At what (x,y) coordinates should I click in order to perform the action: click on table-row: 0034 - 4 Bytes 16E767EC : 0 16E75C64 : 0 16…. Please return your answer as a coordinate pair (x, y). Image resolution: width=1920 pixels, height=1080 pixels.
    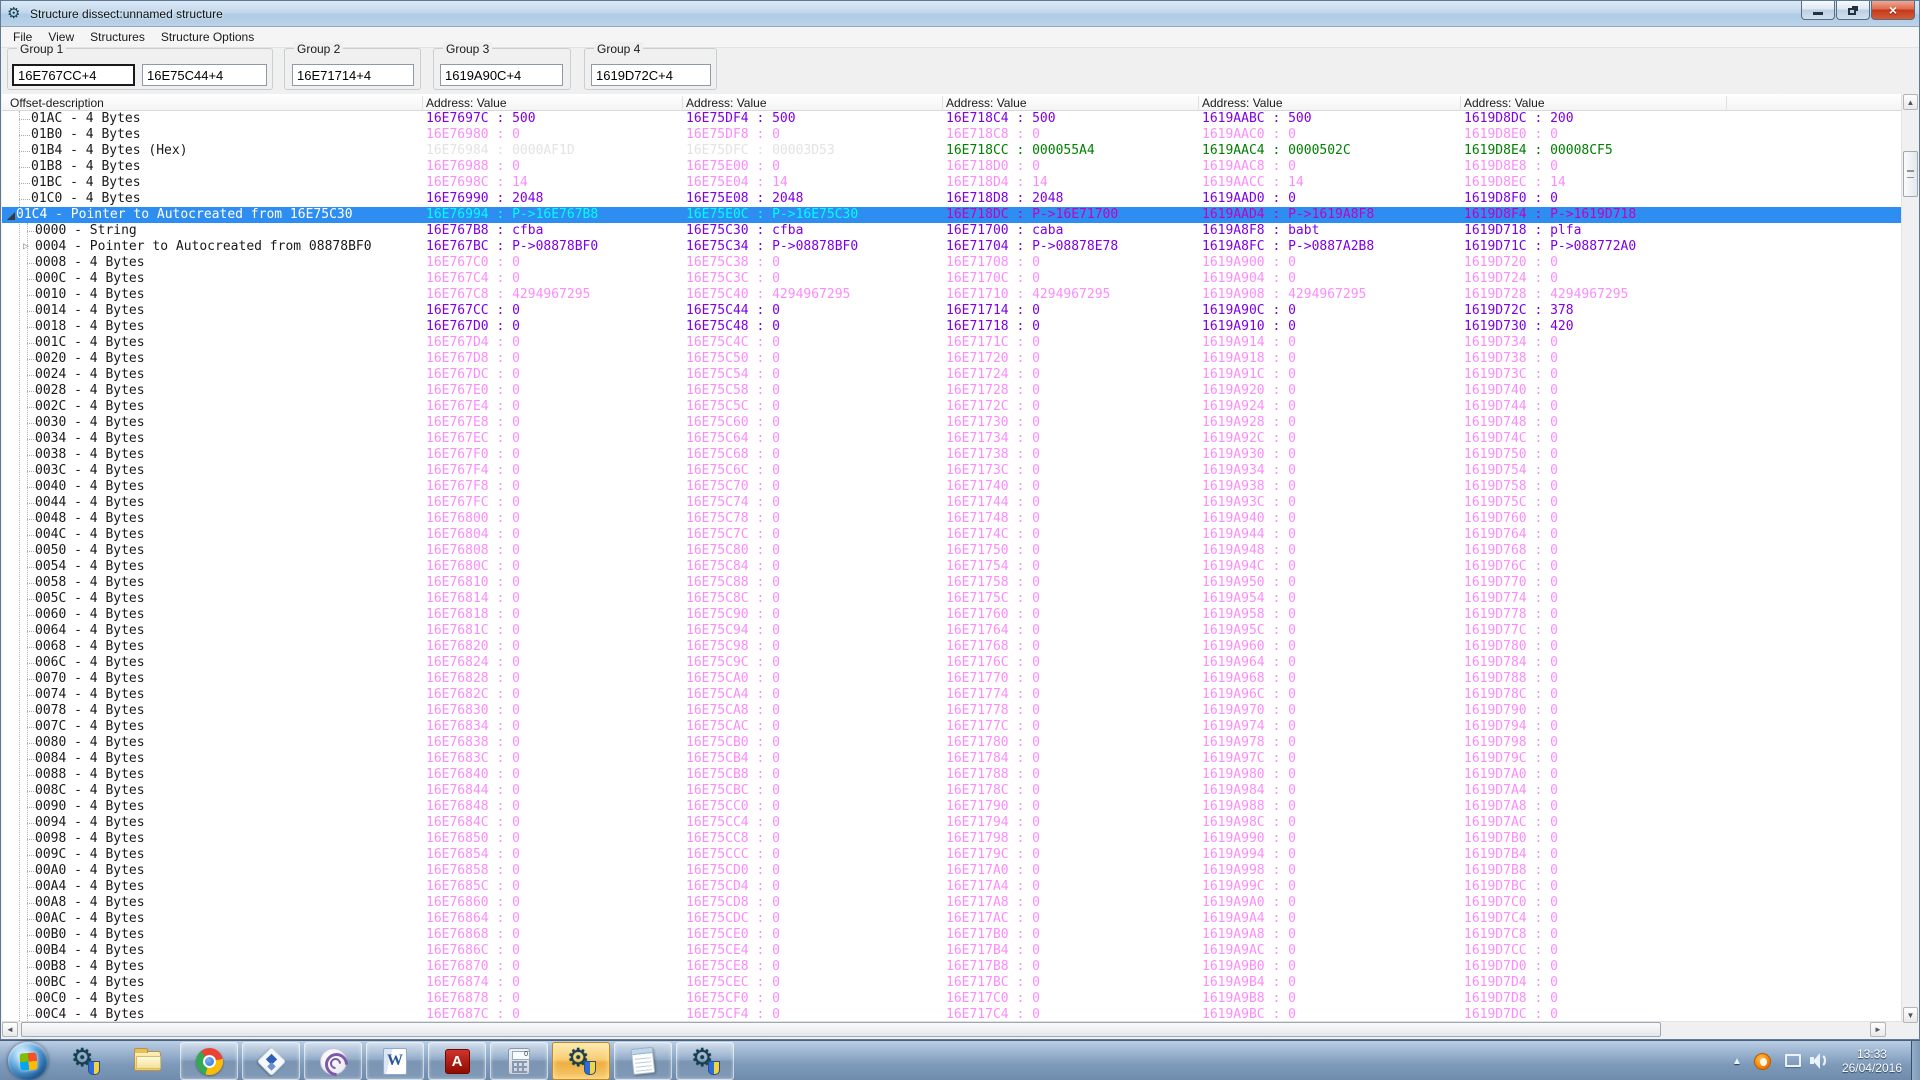
    Looking at the image, I should click on (952, 439).